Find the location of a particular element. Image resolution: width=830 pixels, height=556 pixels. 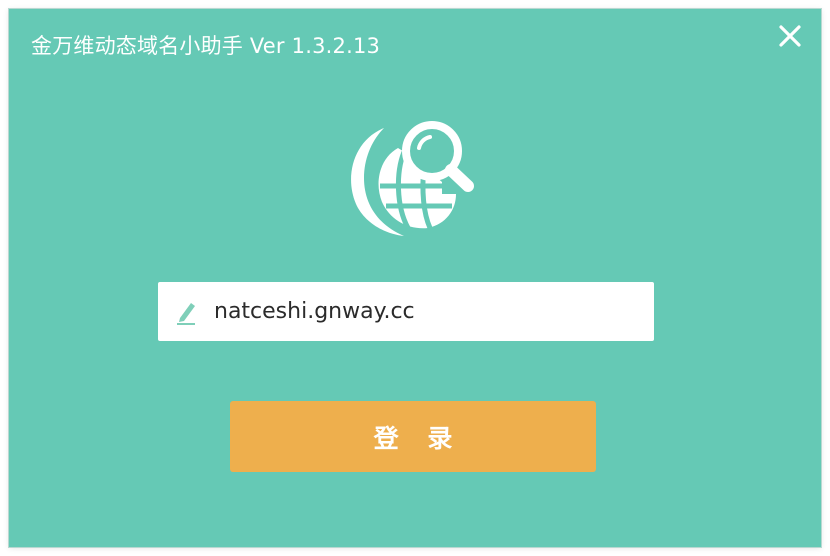

globe-search-icon is located at coordinates (412, 178).